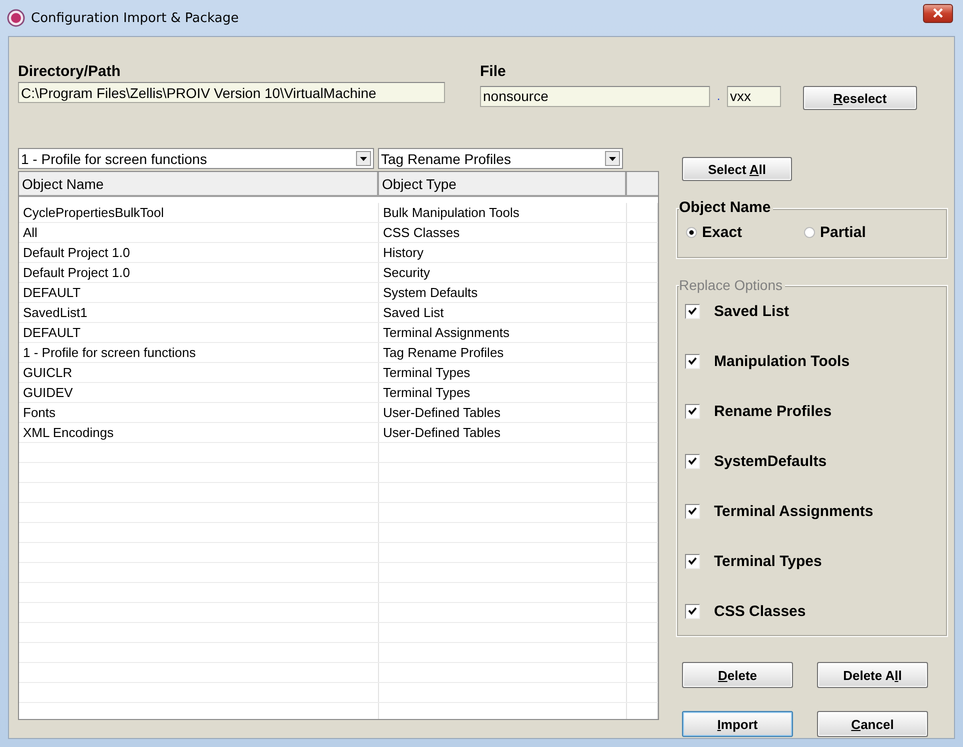  I want to click on import-button: Import, so click(737, 724).